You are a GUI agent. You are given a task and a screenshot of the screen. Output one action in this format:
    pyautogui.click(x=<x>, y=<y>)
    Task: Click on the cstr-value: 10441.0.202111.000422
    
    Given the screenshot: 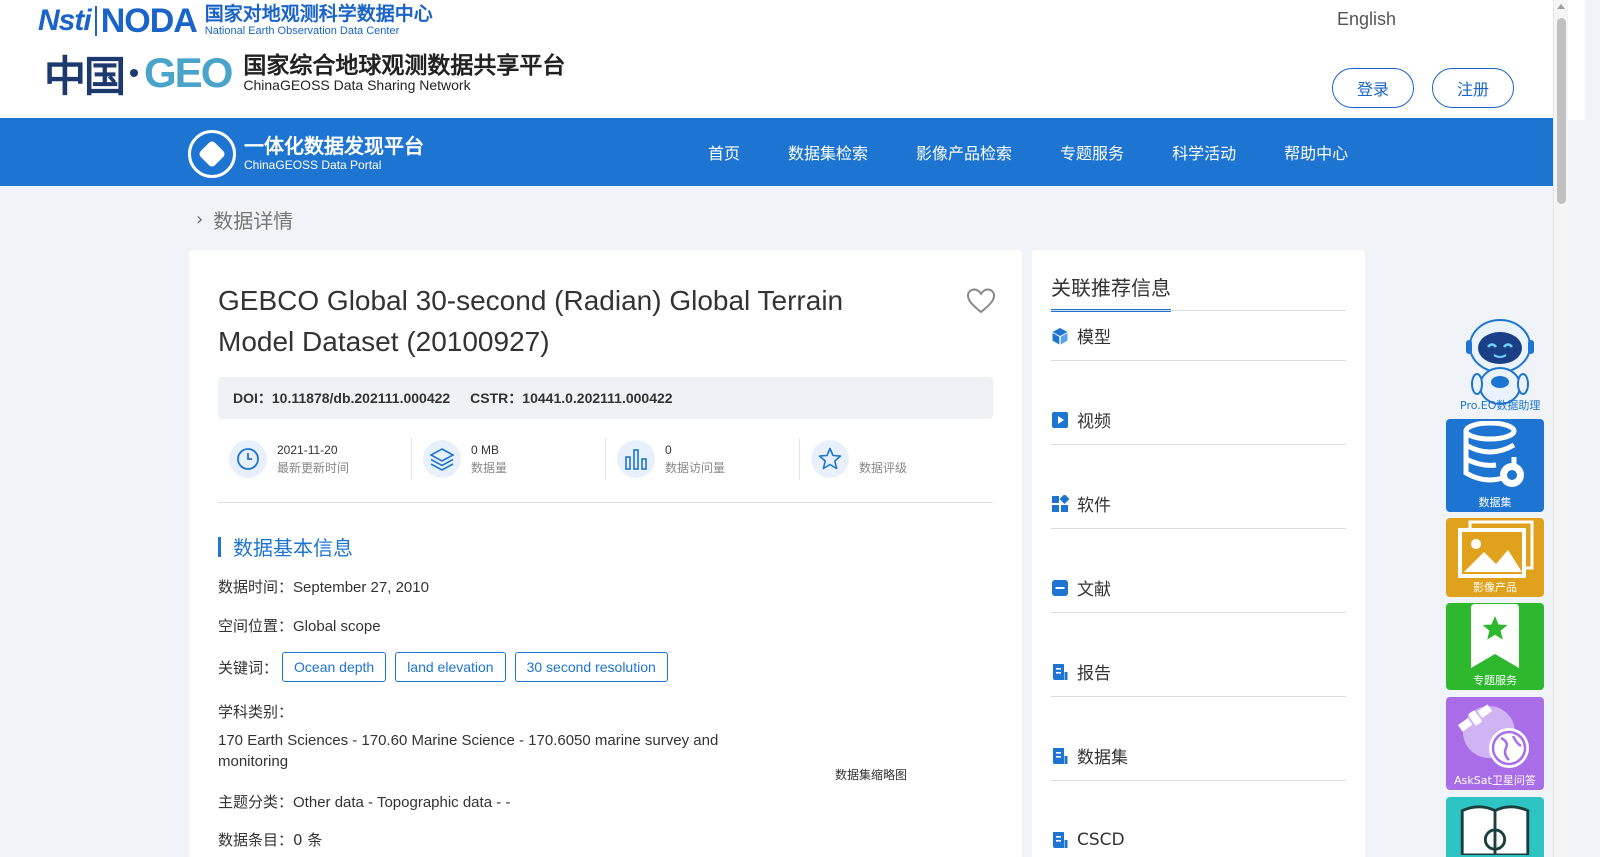 What is the action you would take?
    pyautogui.click(x=597, y=398)
    